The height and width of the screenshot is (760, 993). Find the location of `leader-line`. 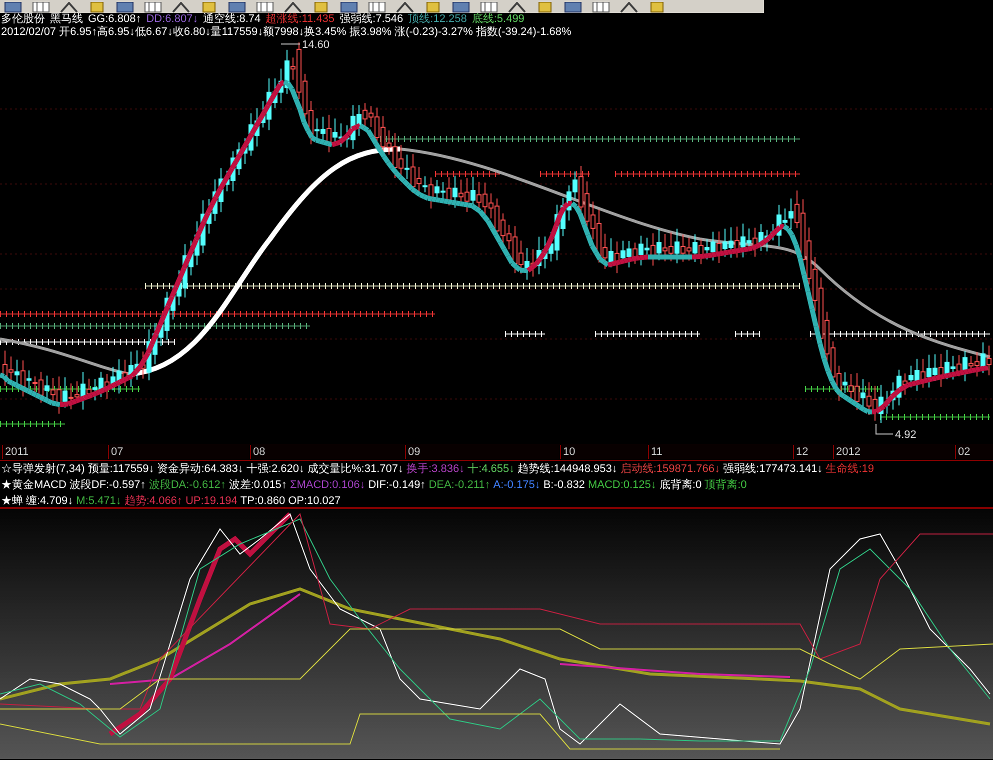

leader-line is located at coordinates (885, 429).